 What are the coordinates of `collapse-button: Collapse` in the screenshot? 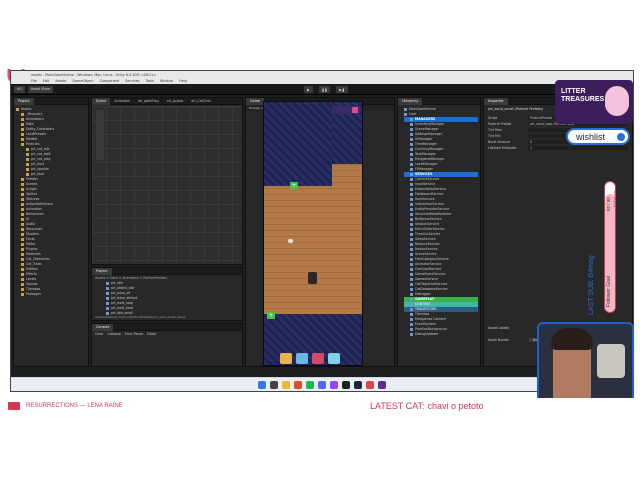 It's located at (114, 334).